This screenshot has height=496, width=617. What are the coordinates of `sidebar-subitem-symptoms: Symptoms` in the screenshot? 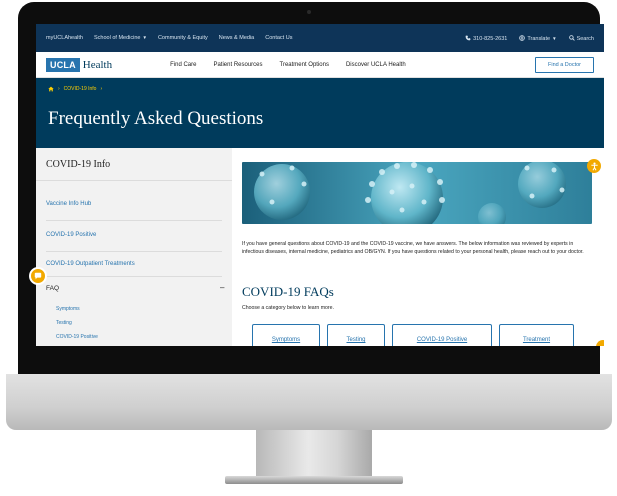 It's located at (68, 309).